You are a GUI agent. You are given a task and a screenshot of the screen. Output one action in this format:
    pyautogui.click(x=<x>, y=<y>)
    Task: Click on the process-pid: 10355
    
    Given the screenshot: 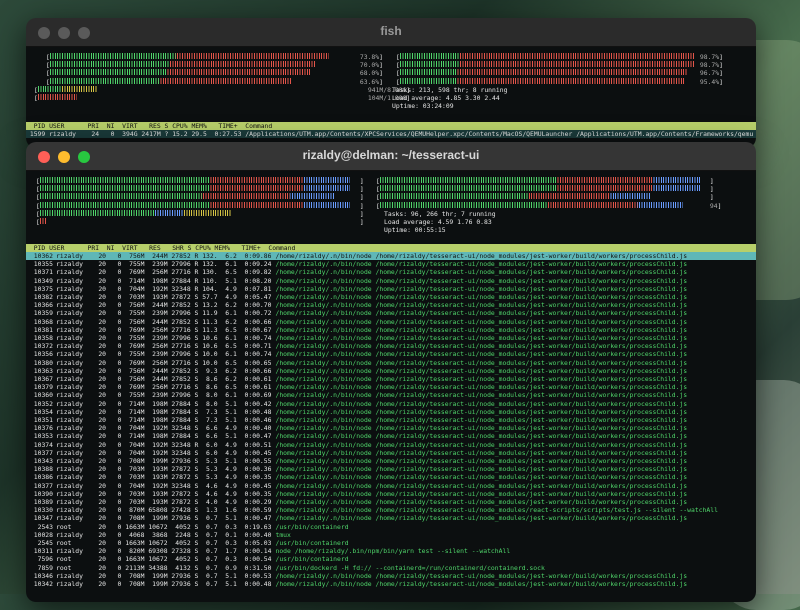 What is the action you would take?
    pyautogui.click(x=43, y=264)
    